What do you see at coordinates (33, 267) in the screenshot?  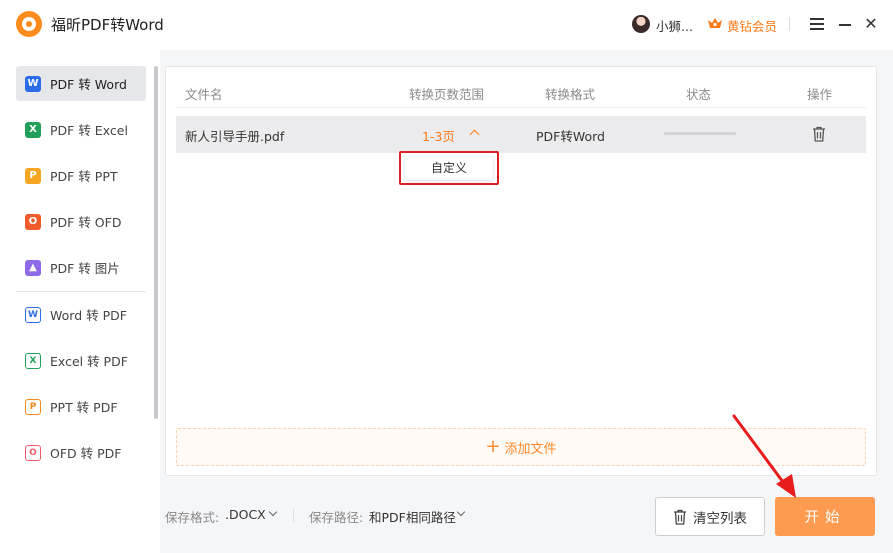 I see `image-icon: ▲` at bounding box center [33, 267].